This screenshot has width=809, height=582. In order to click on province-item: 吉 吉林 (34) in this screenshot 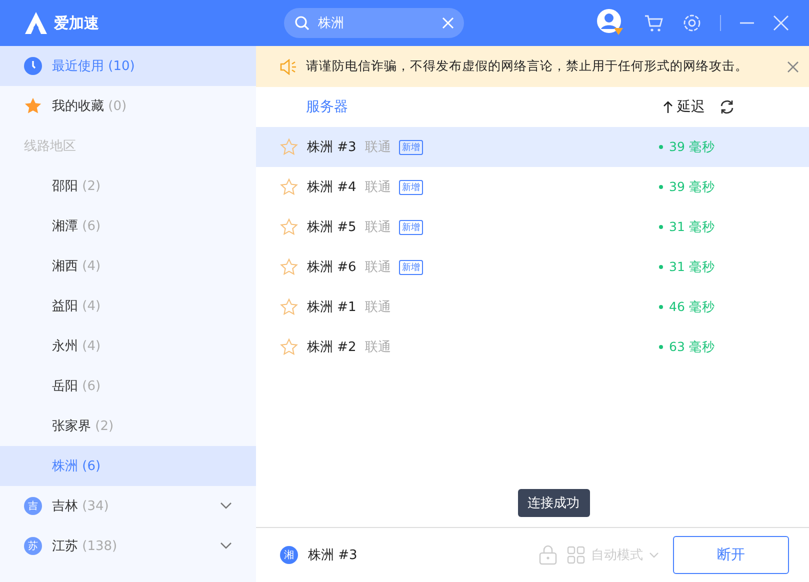, I will do `click(128, 506)`.